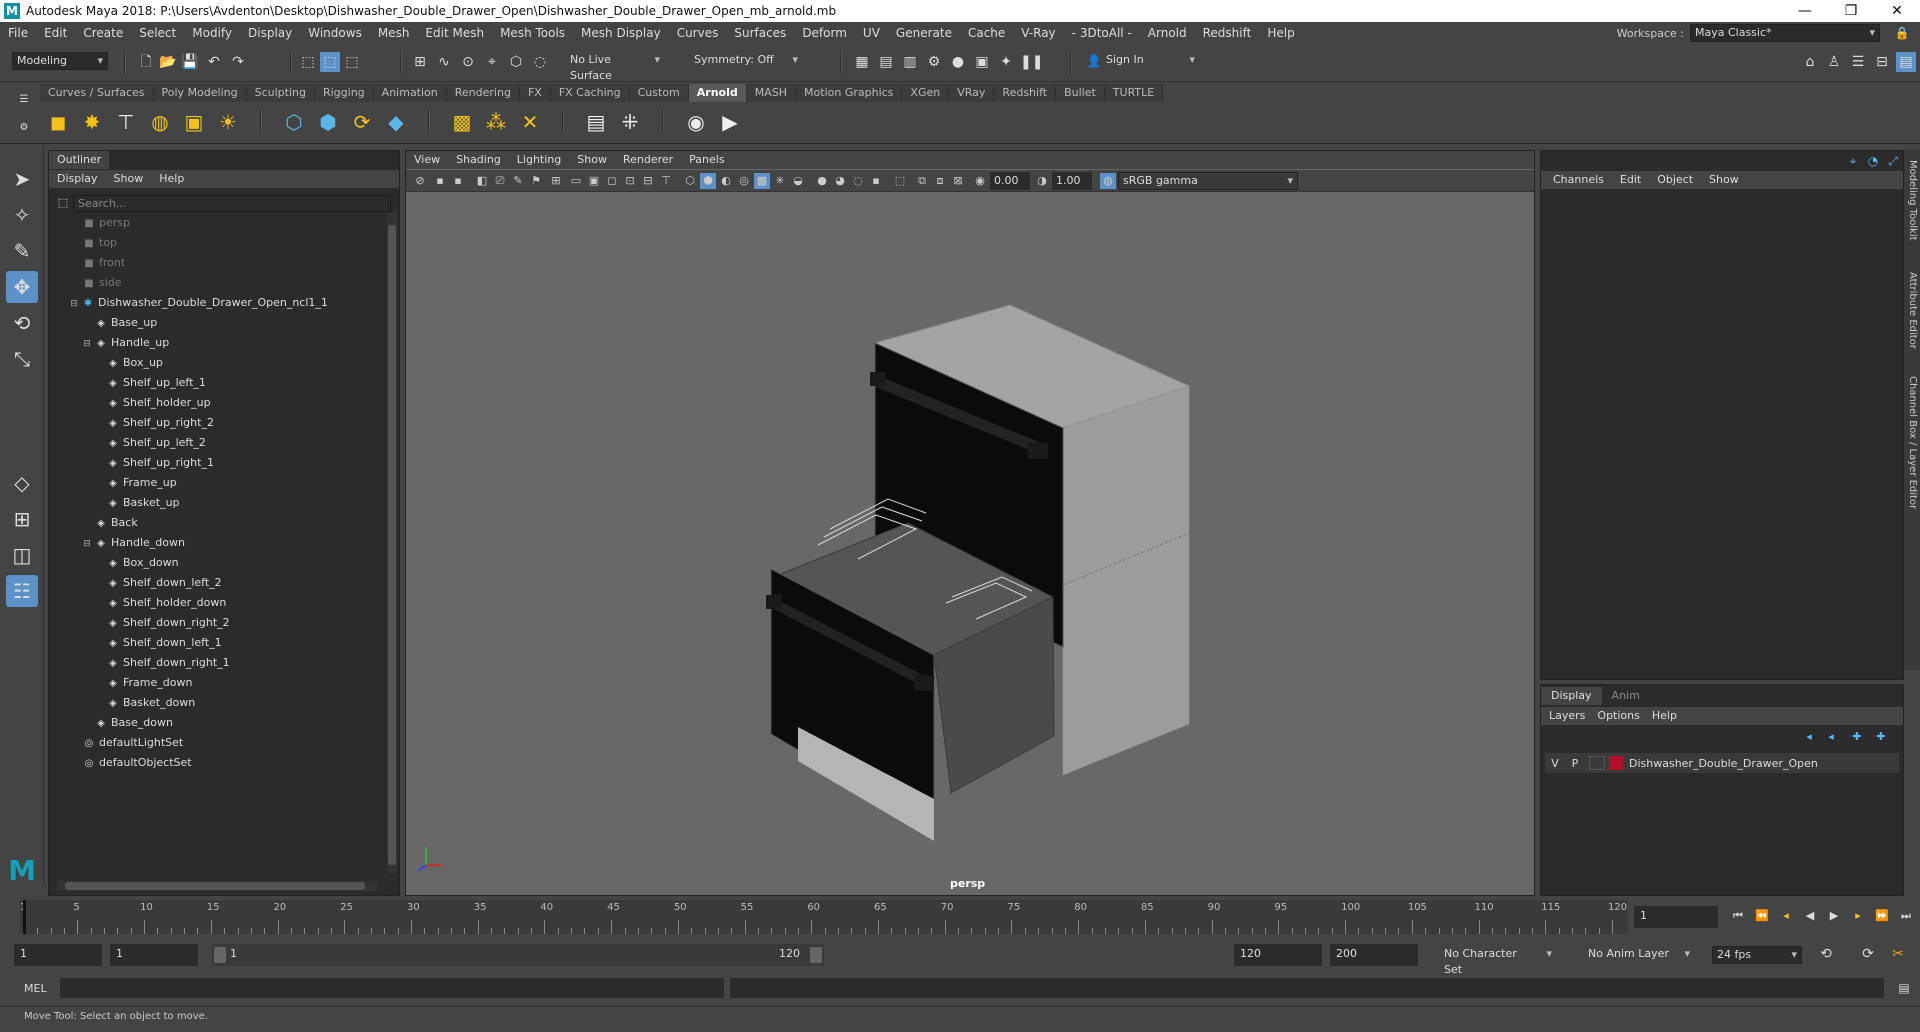 Image resolution: width=1920 pixels, height=1032 pixels. I want to click on xray-icon: ⧉, so click(922, 181).